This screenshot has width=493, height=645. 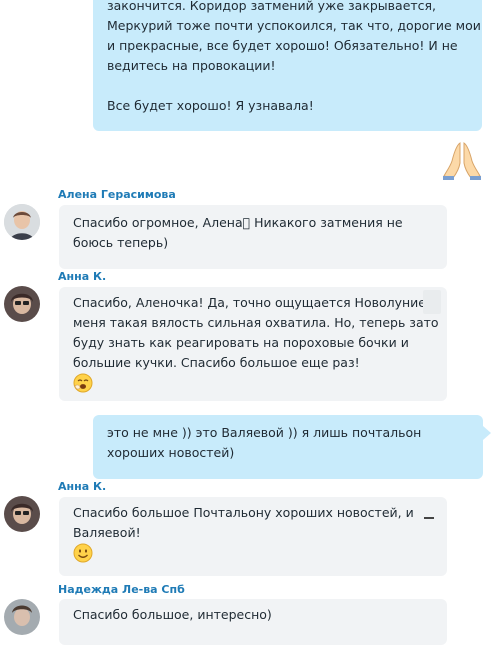 What do you see at coordinates (83, 383) in the screenshot?
I see `yawning-face-emoji-icon` at bounding box center [83, 383].